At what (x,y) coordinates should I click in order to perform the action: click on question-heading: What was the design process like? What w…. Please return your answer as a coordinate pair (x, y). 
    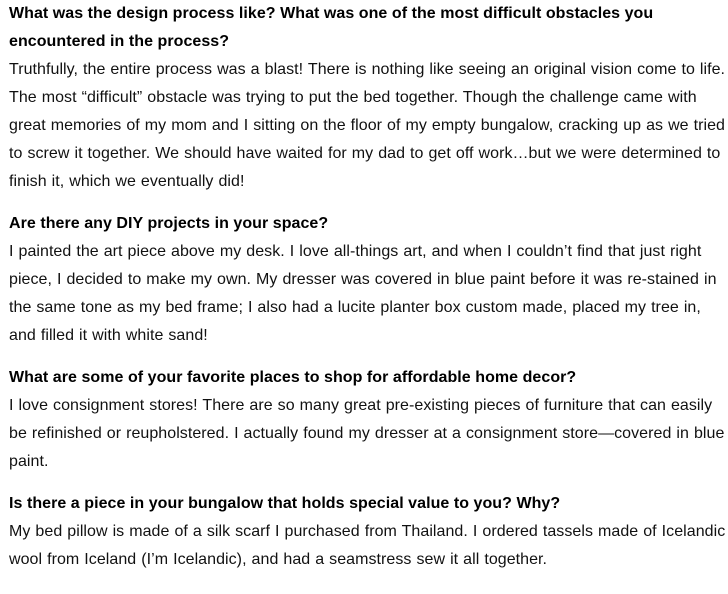
    Looking at the image, I should click on (331, 27).